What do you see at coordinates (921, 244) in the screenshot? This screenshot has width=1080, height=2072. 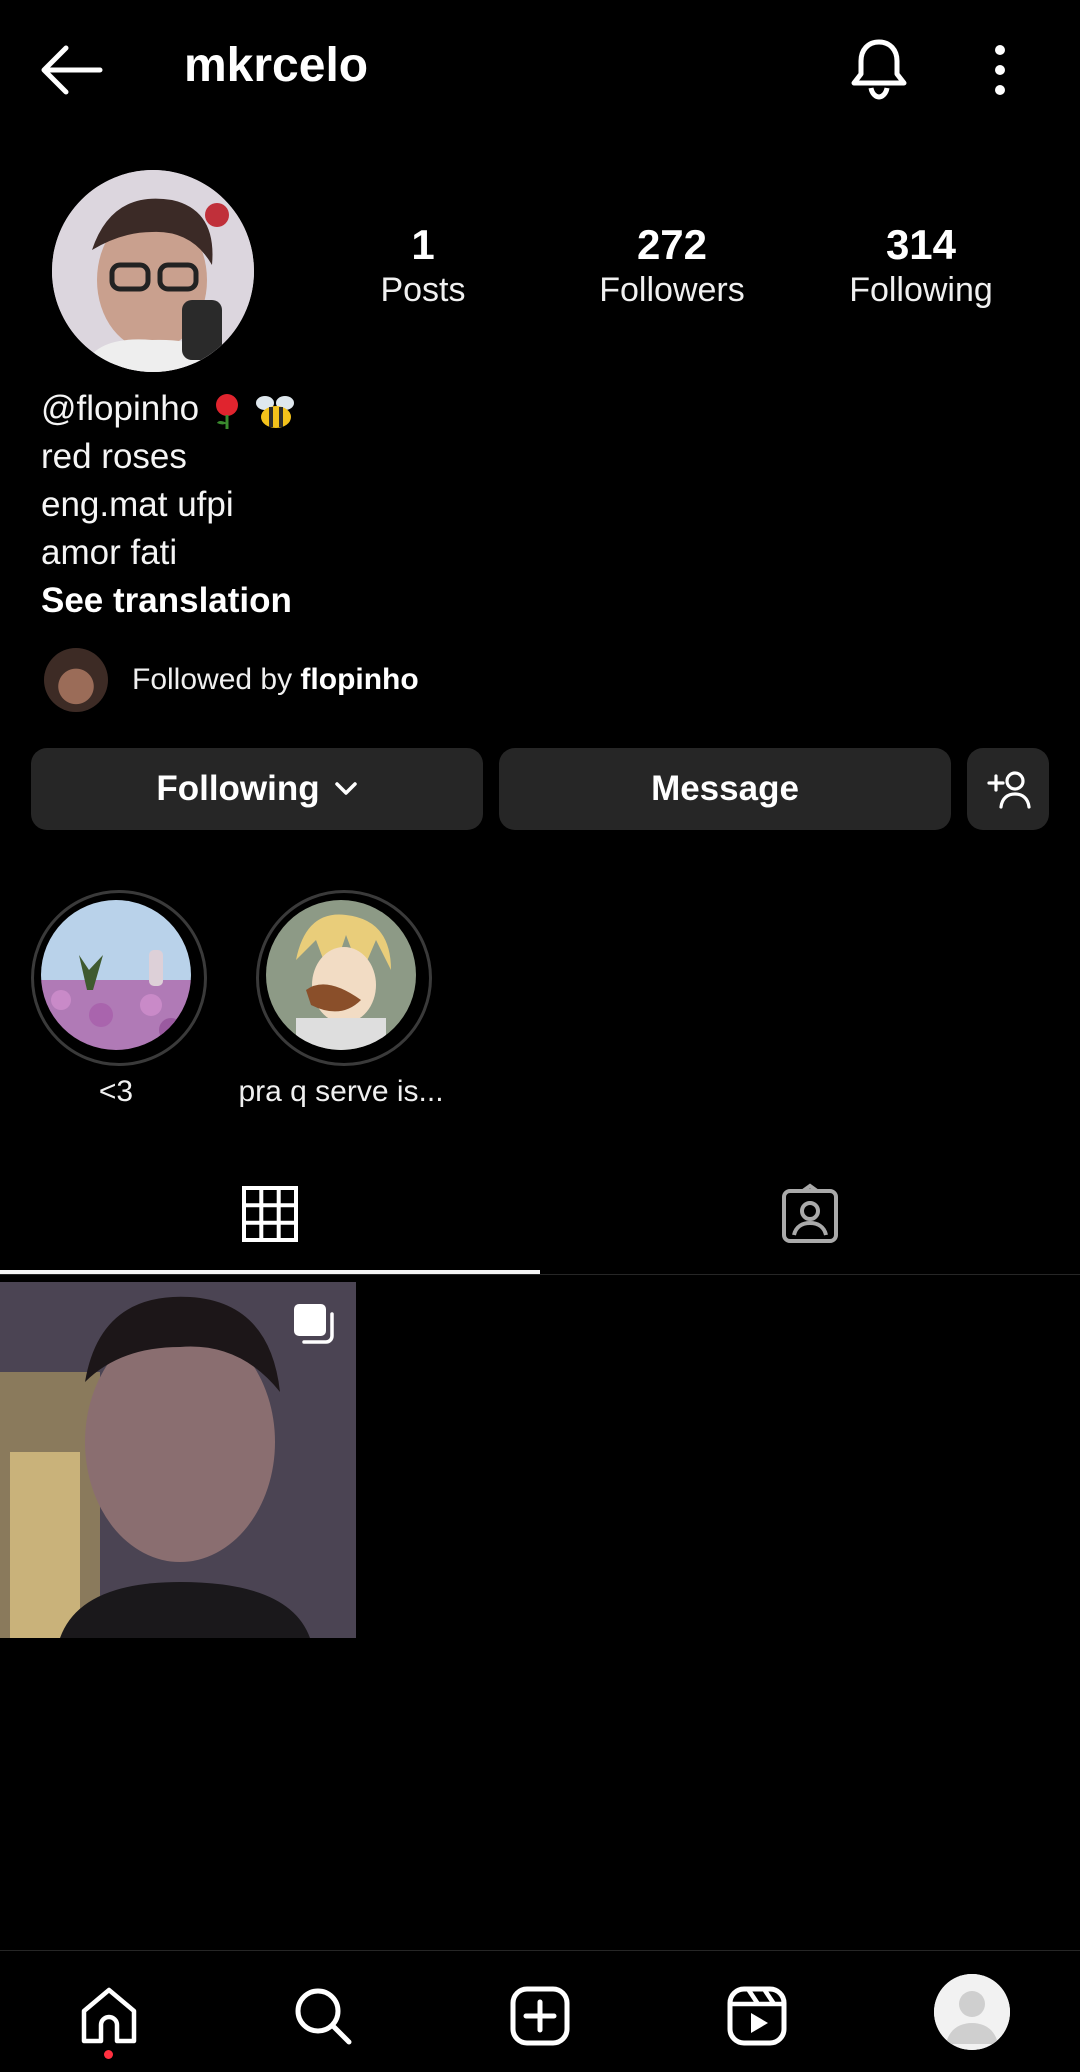 I see `following-count: 314` at bounding box center [921, 244].